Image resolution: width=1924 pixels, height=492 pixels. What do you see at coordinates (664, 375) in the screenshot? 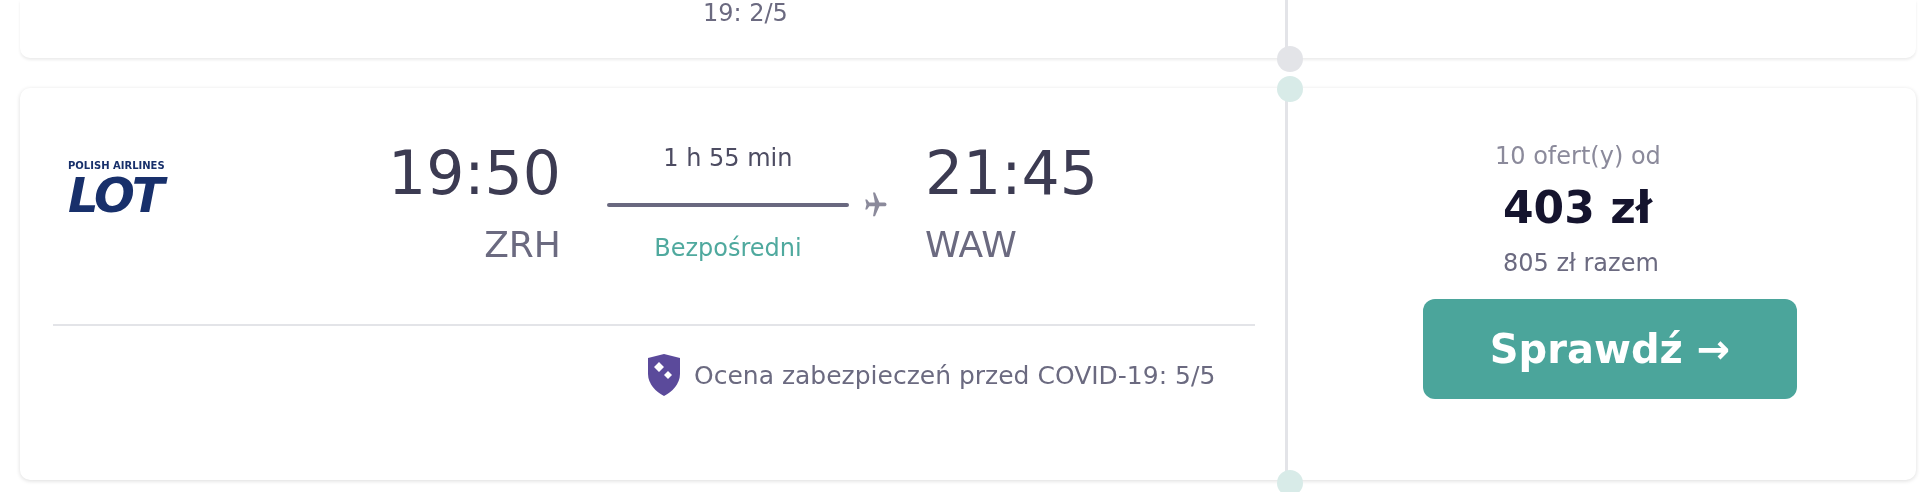
I see `shield-icon` at bounding box center [664, 375].